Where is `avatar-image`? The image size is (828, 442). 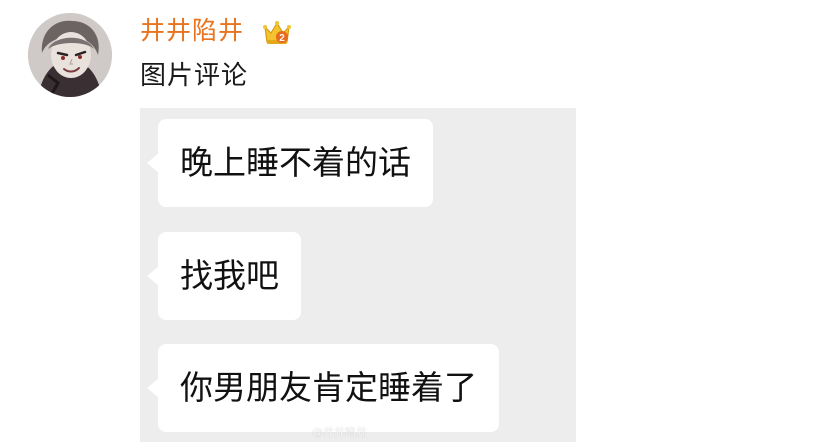 avatar-image is located at coordinates (70, 55).